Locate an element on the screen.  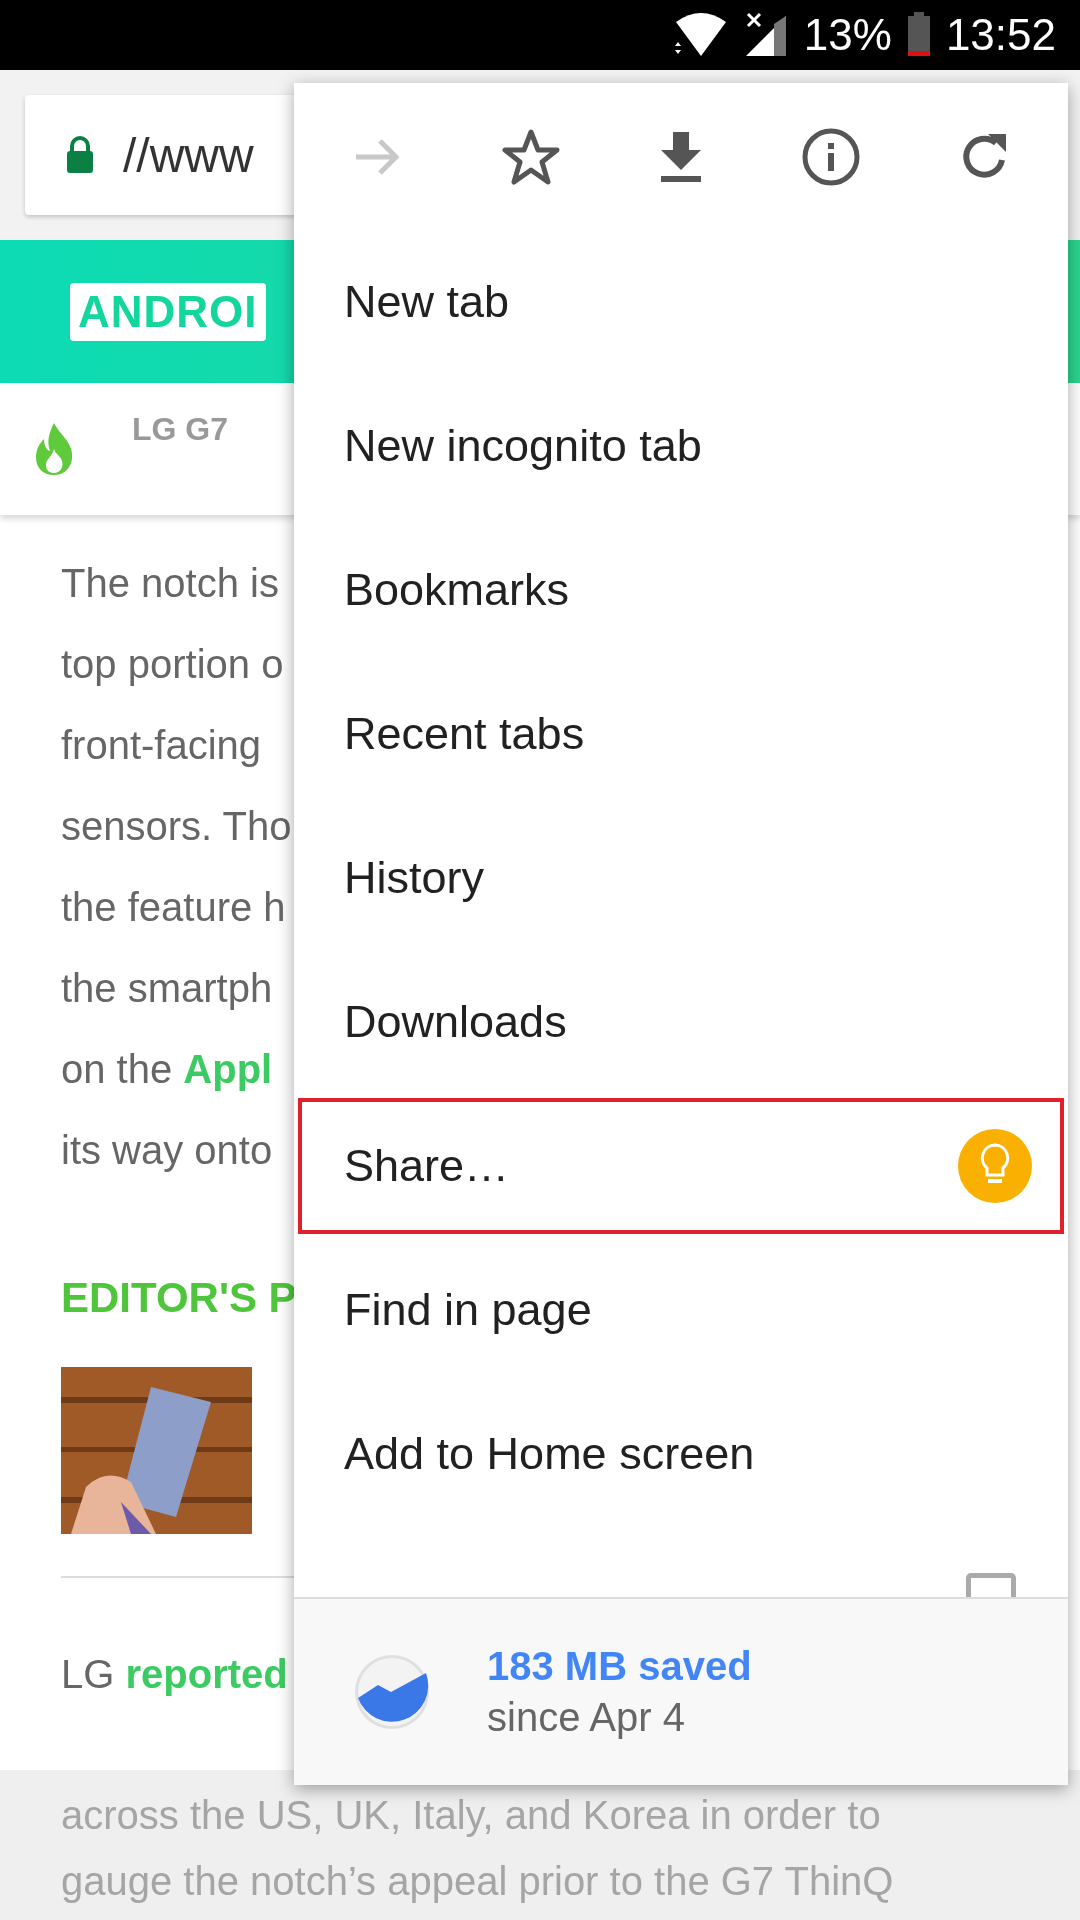
article-text: the feature h is located at coordinates (173, 907).